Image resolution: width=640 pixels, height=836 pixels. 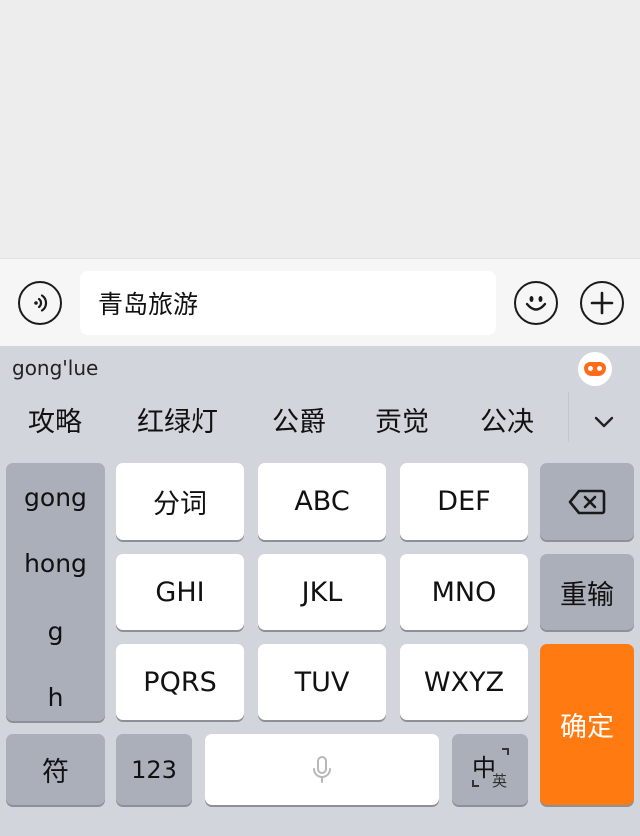 What do you see at coordinates (55, 423) in the screenshot?
I see `candidate-1: 攻略` at bounding box center [55, 423].